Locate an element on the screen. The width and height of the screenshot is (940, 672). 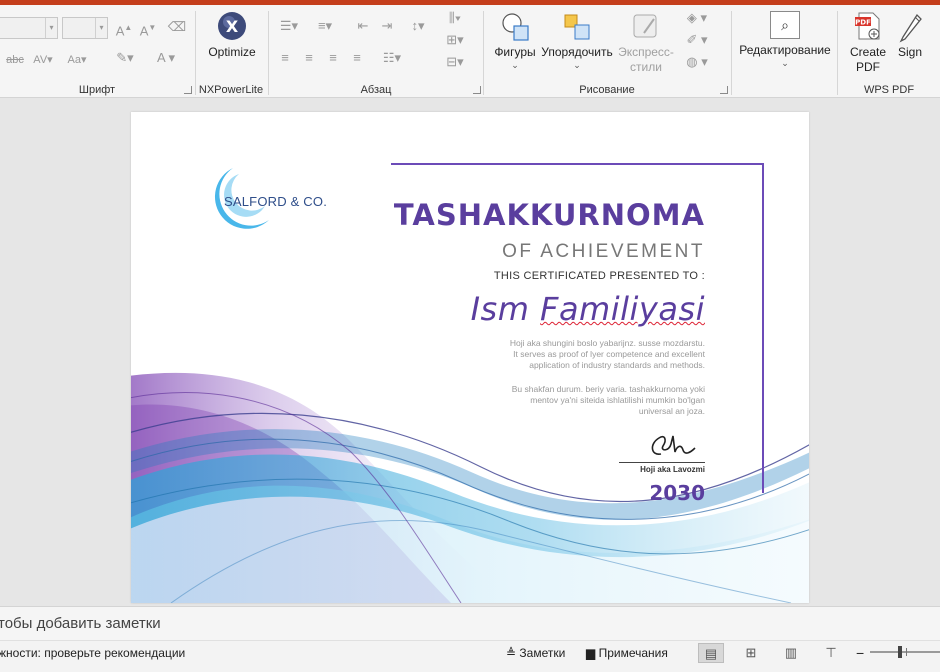
wps-pdf-group-label: WPS PDF is located at coordinates (889, 90).